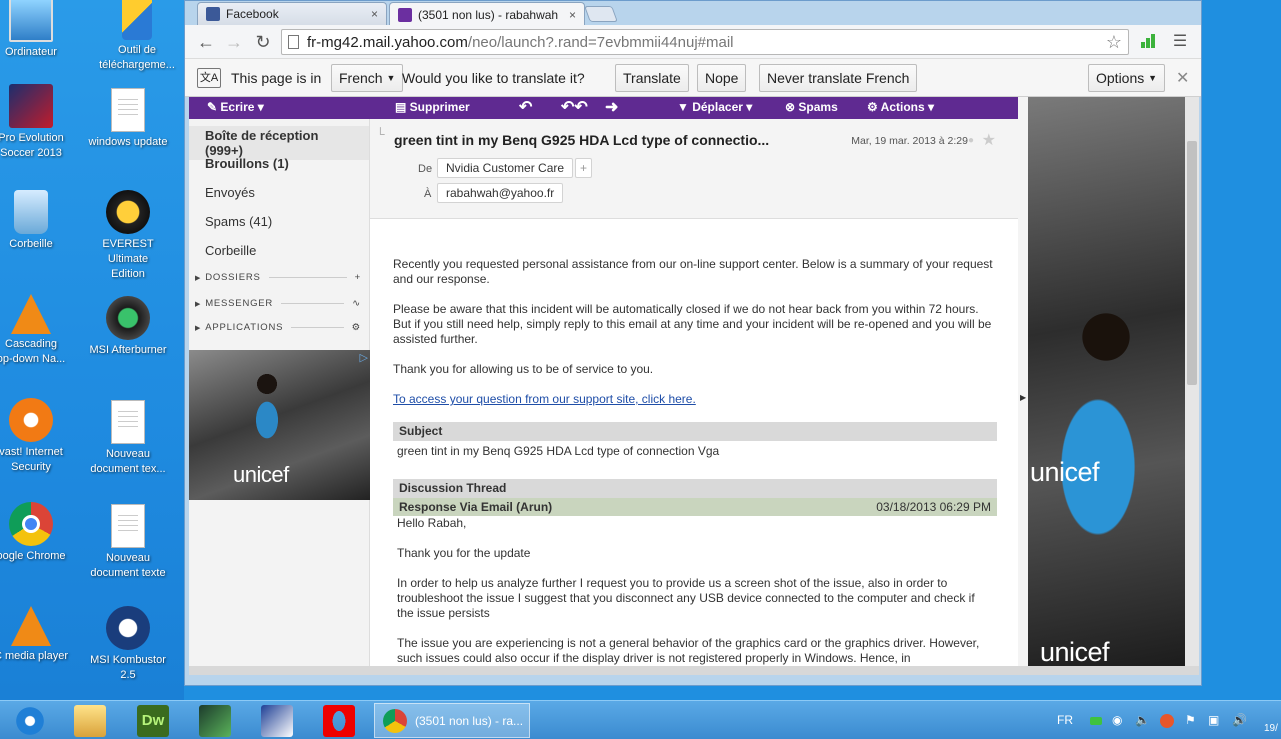 The image size is (1281, 739). Describe the element at coordinates (500, 193) in the screenshot. I see `recipient-pill: rabahwah@yahoo.fr` at that location.